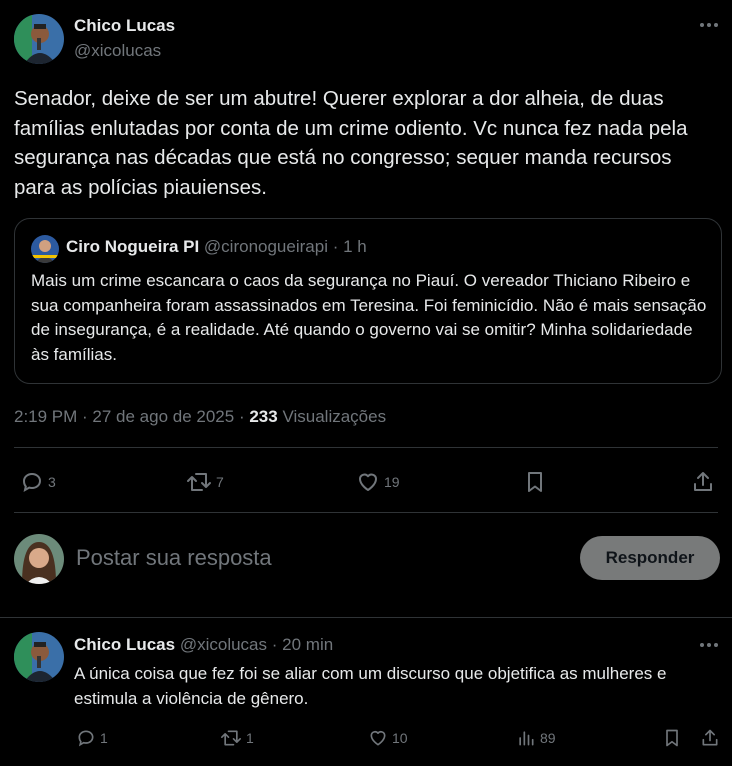  What do you see at coordinates (104, 738) in the screenshot?
I see `reply-count: 1` at bounding box center [104, 738].